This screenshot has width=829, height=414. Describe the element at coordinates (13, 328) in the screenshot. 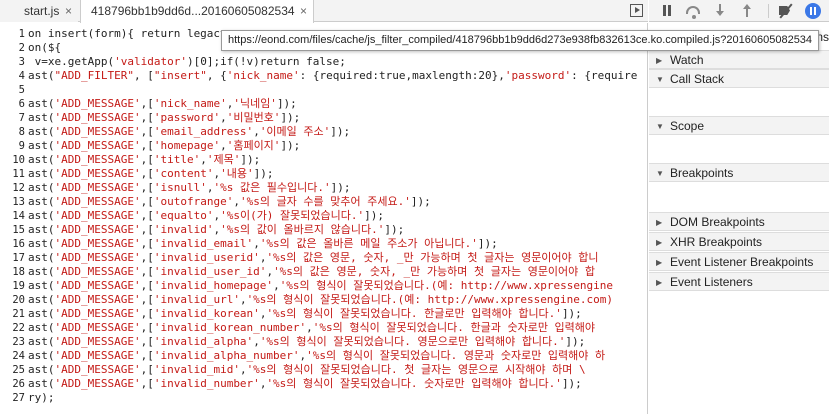

I see `line-number: 22` at that location.